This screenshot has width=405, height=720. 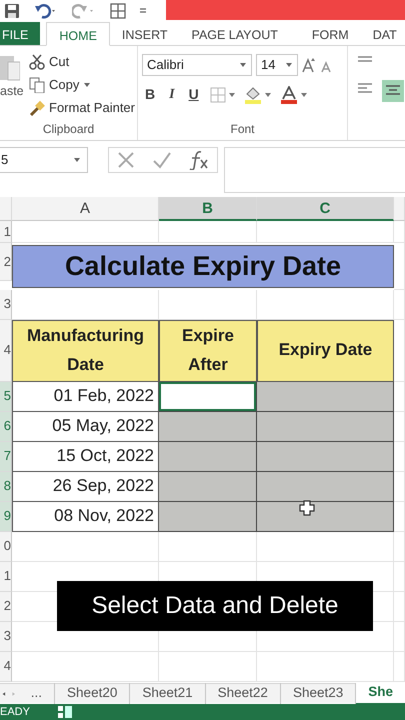 What do you see at coordinates (325, 209) in the screenshot?
I see `column-header: C` at bounding box center [325, 209].